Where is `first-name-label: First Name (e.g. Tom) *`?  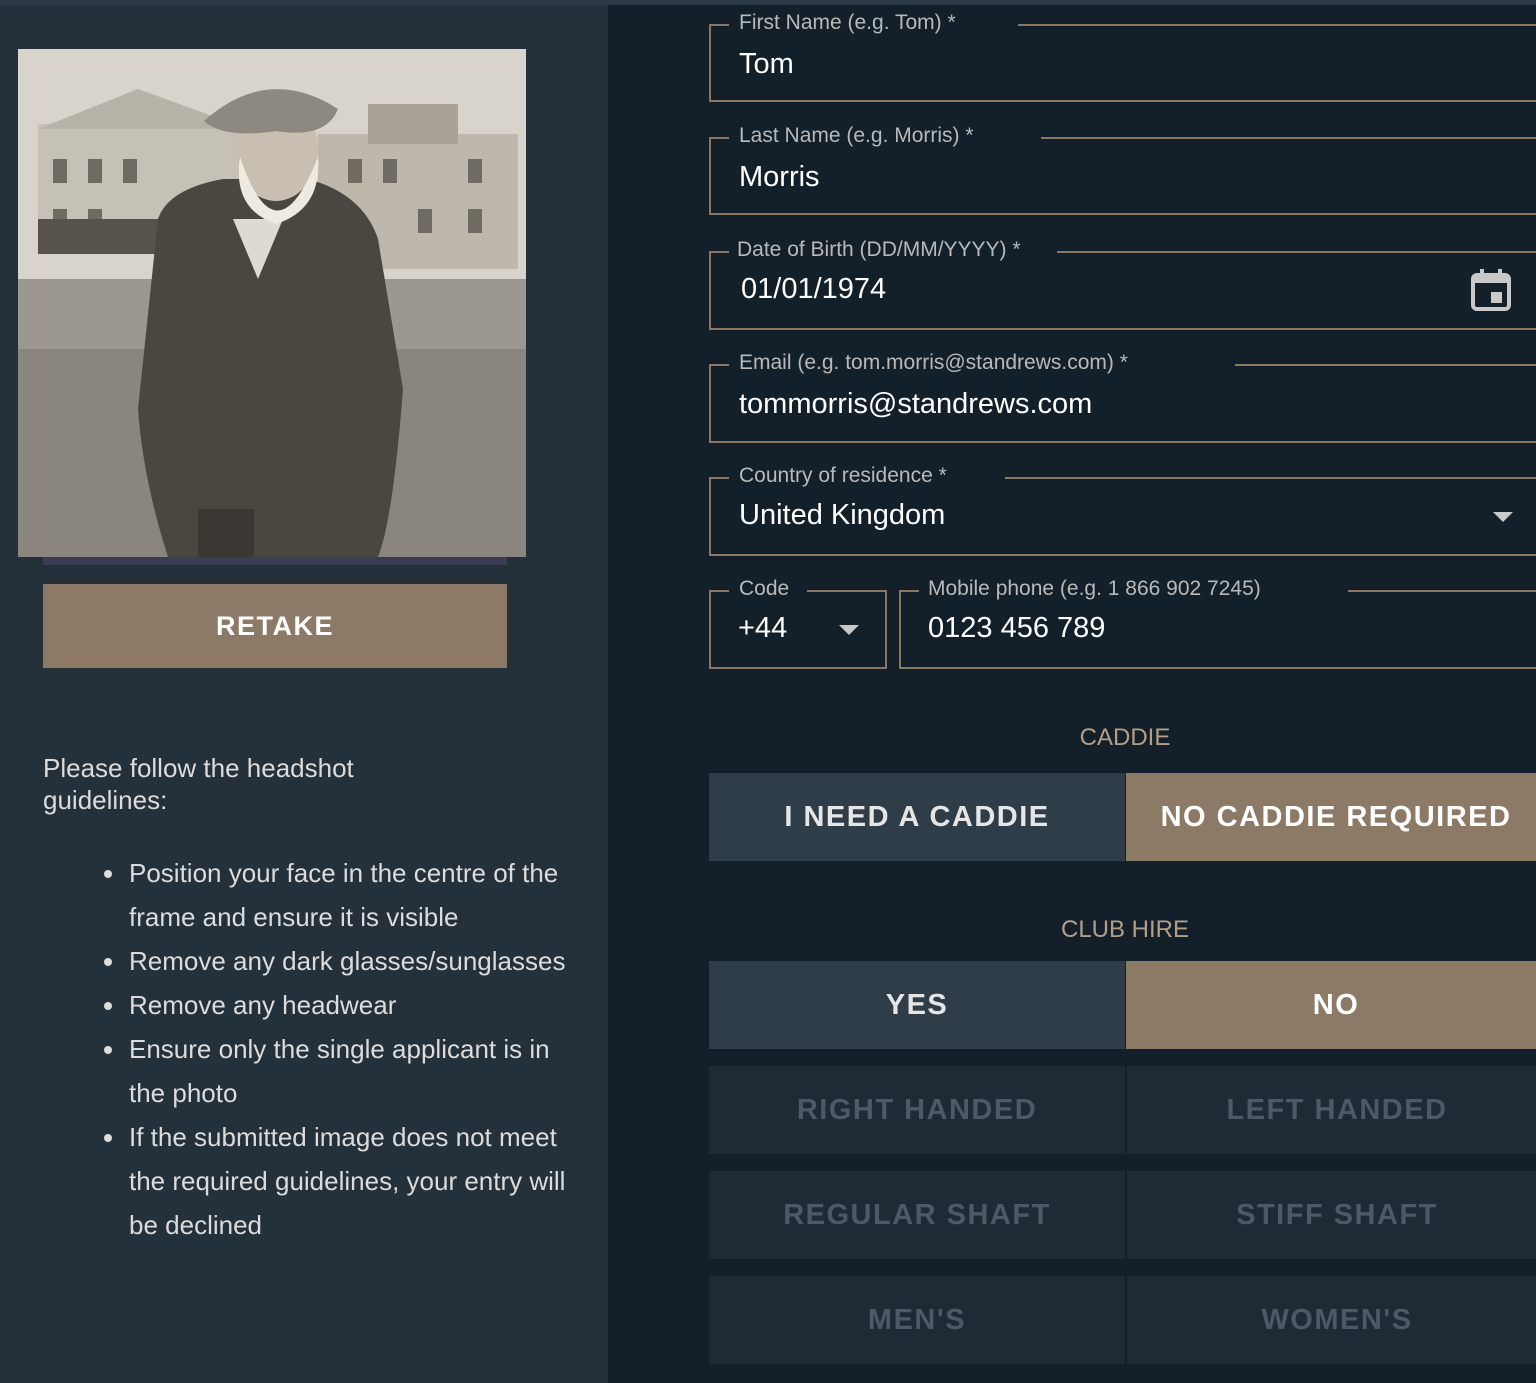 first-name-label: First Name (e.g. Tom) * is located at coordinates (847, 22).